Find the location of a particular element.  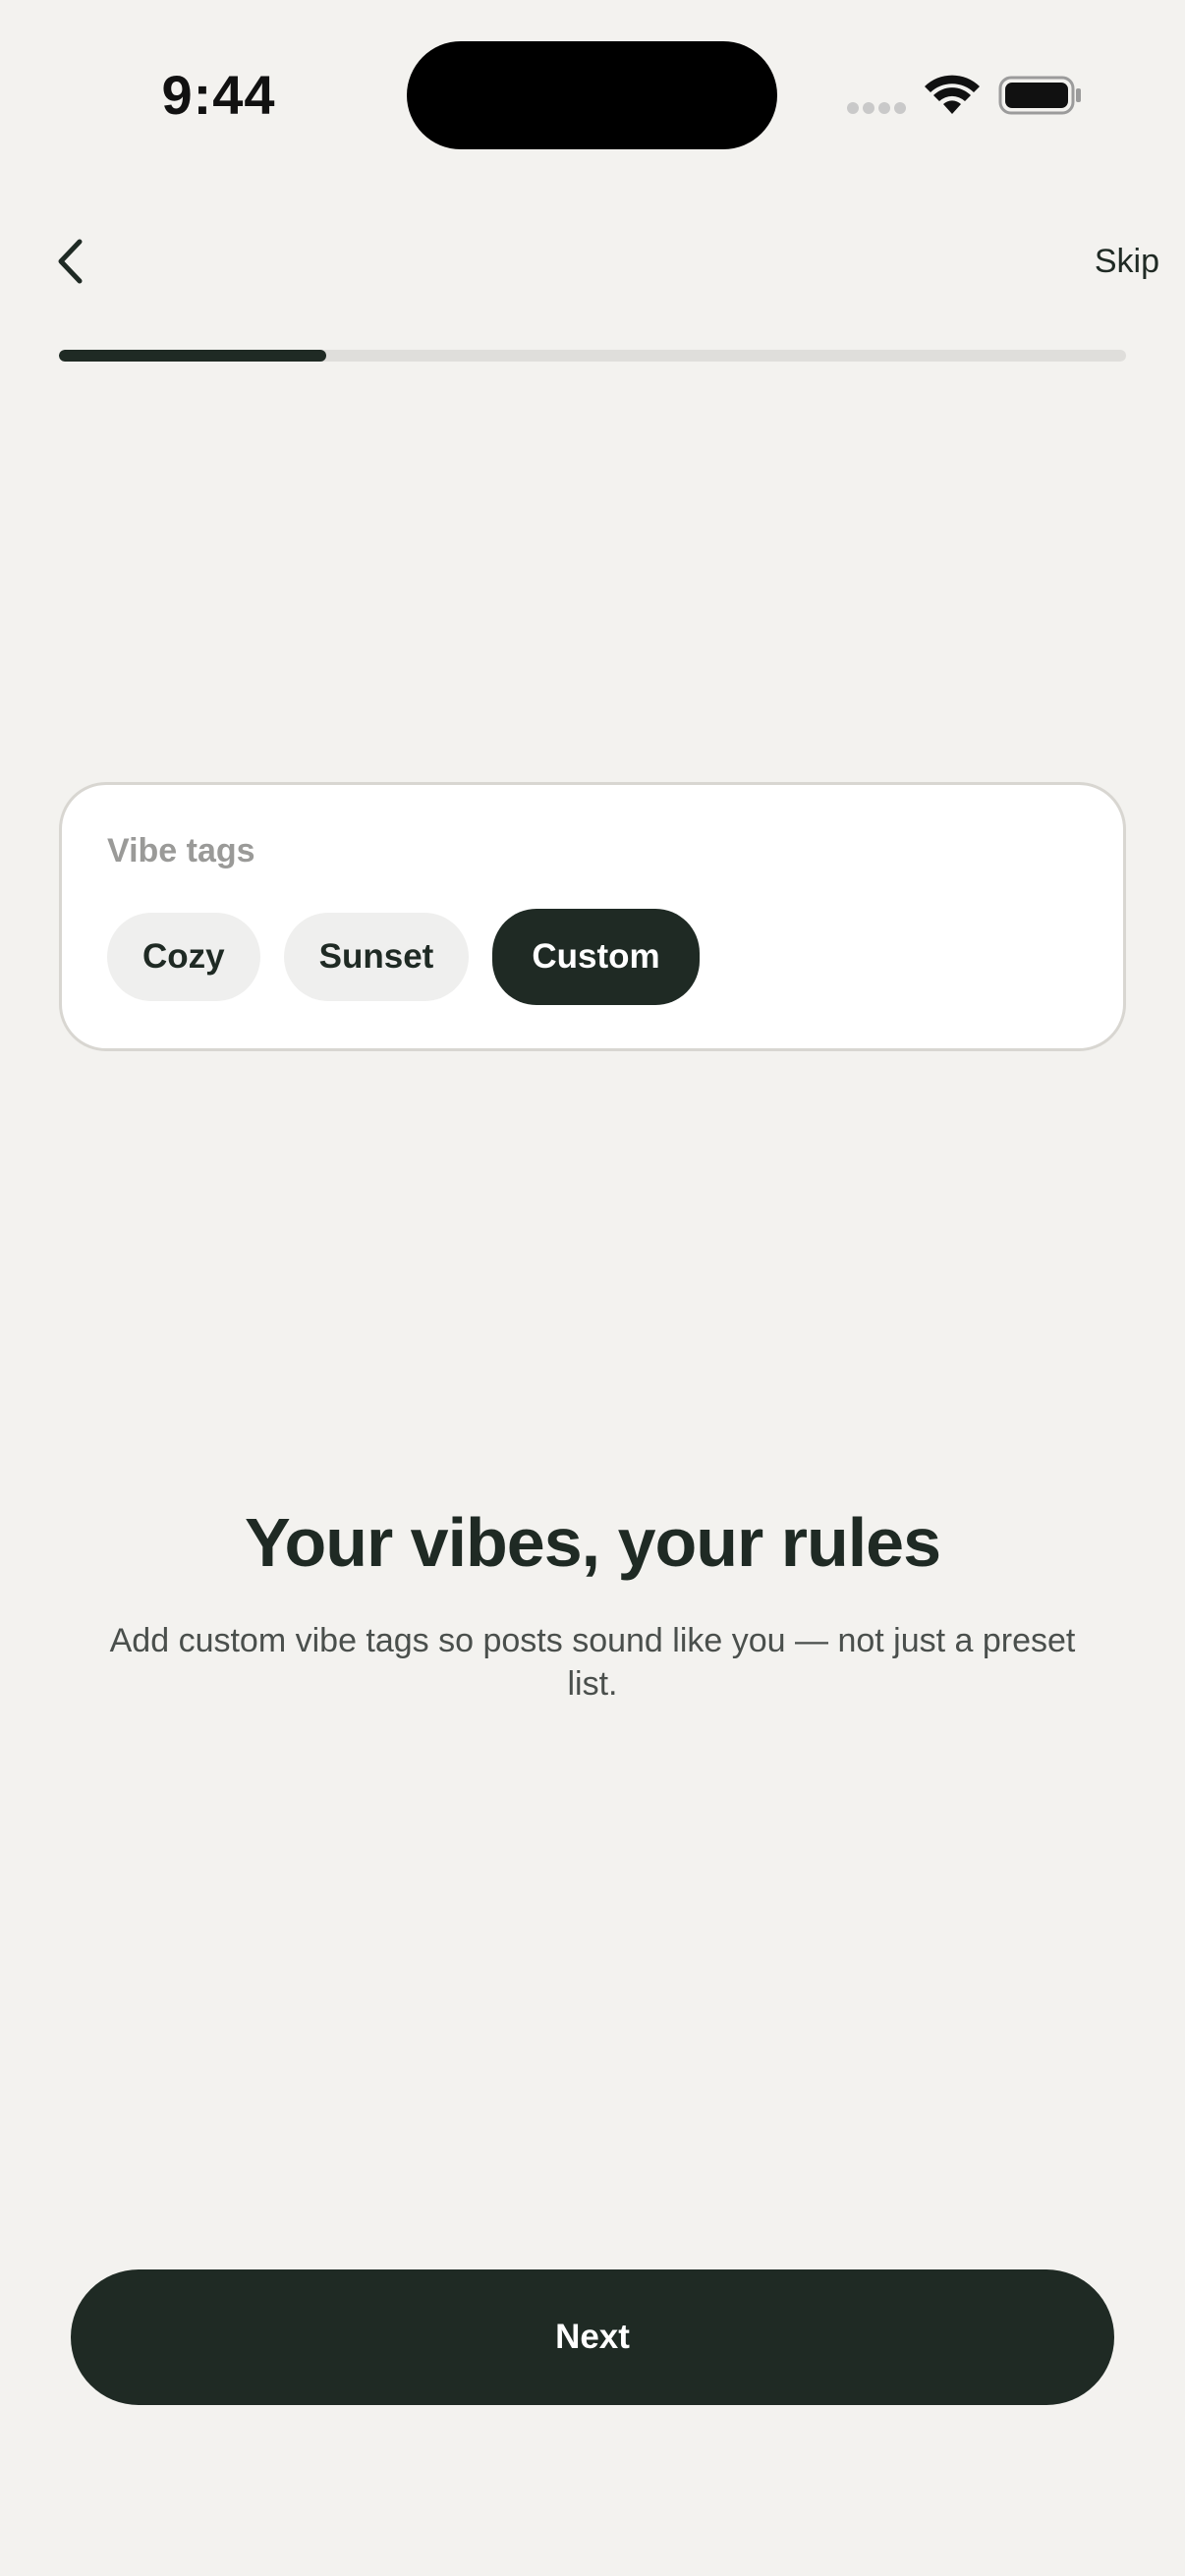

progress-fill is located at coordinates (193, 356).